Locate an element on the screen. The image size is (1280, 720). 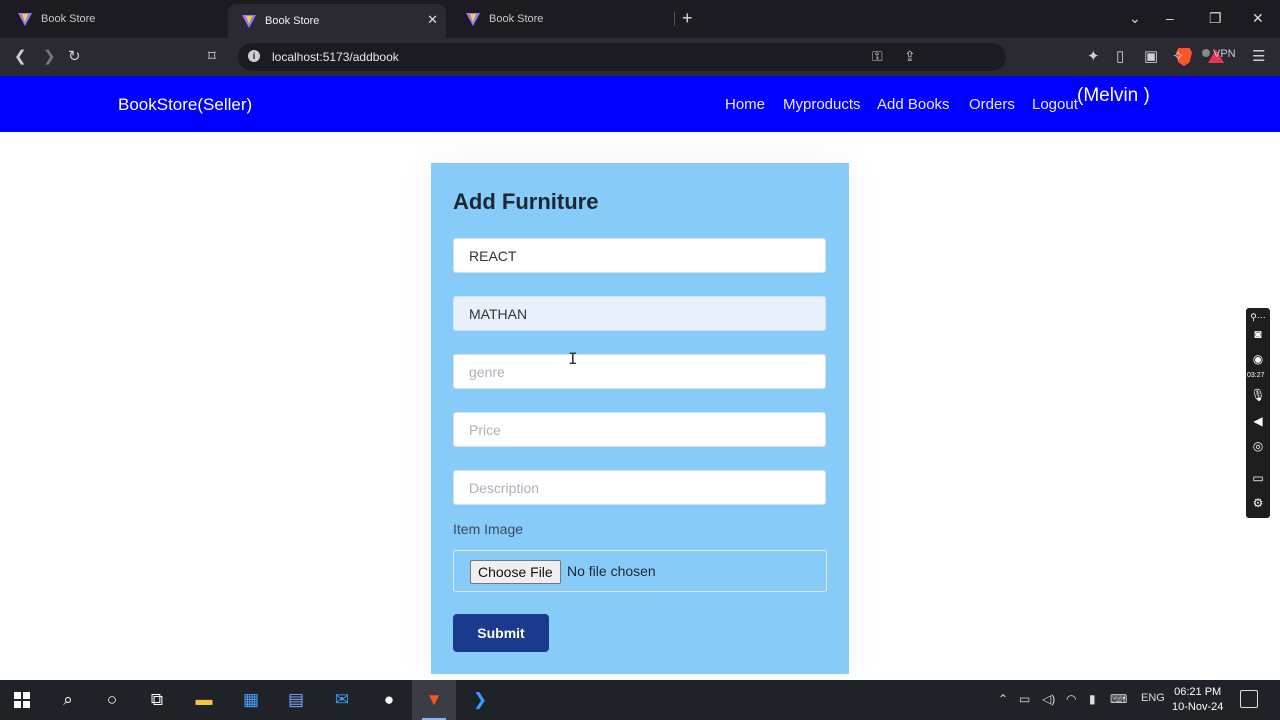
genre-input is located at coordinates (639, 371).